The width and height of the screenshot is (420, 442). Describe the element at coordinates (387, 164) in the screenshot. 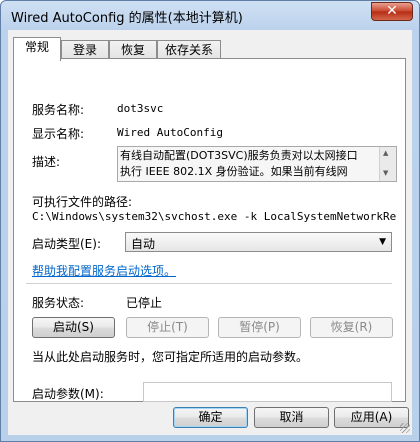

I see `description-scrollbar: ▲ ▼` at that location.